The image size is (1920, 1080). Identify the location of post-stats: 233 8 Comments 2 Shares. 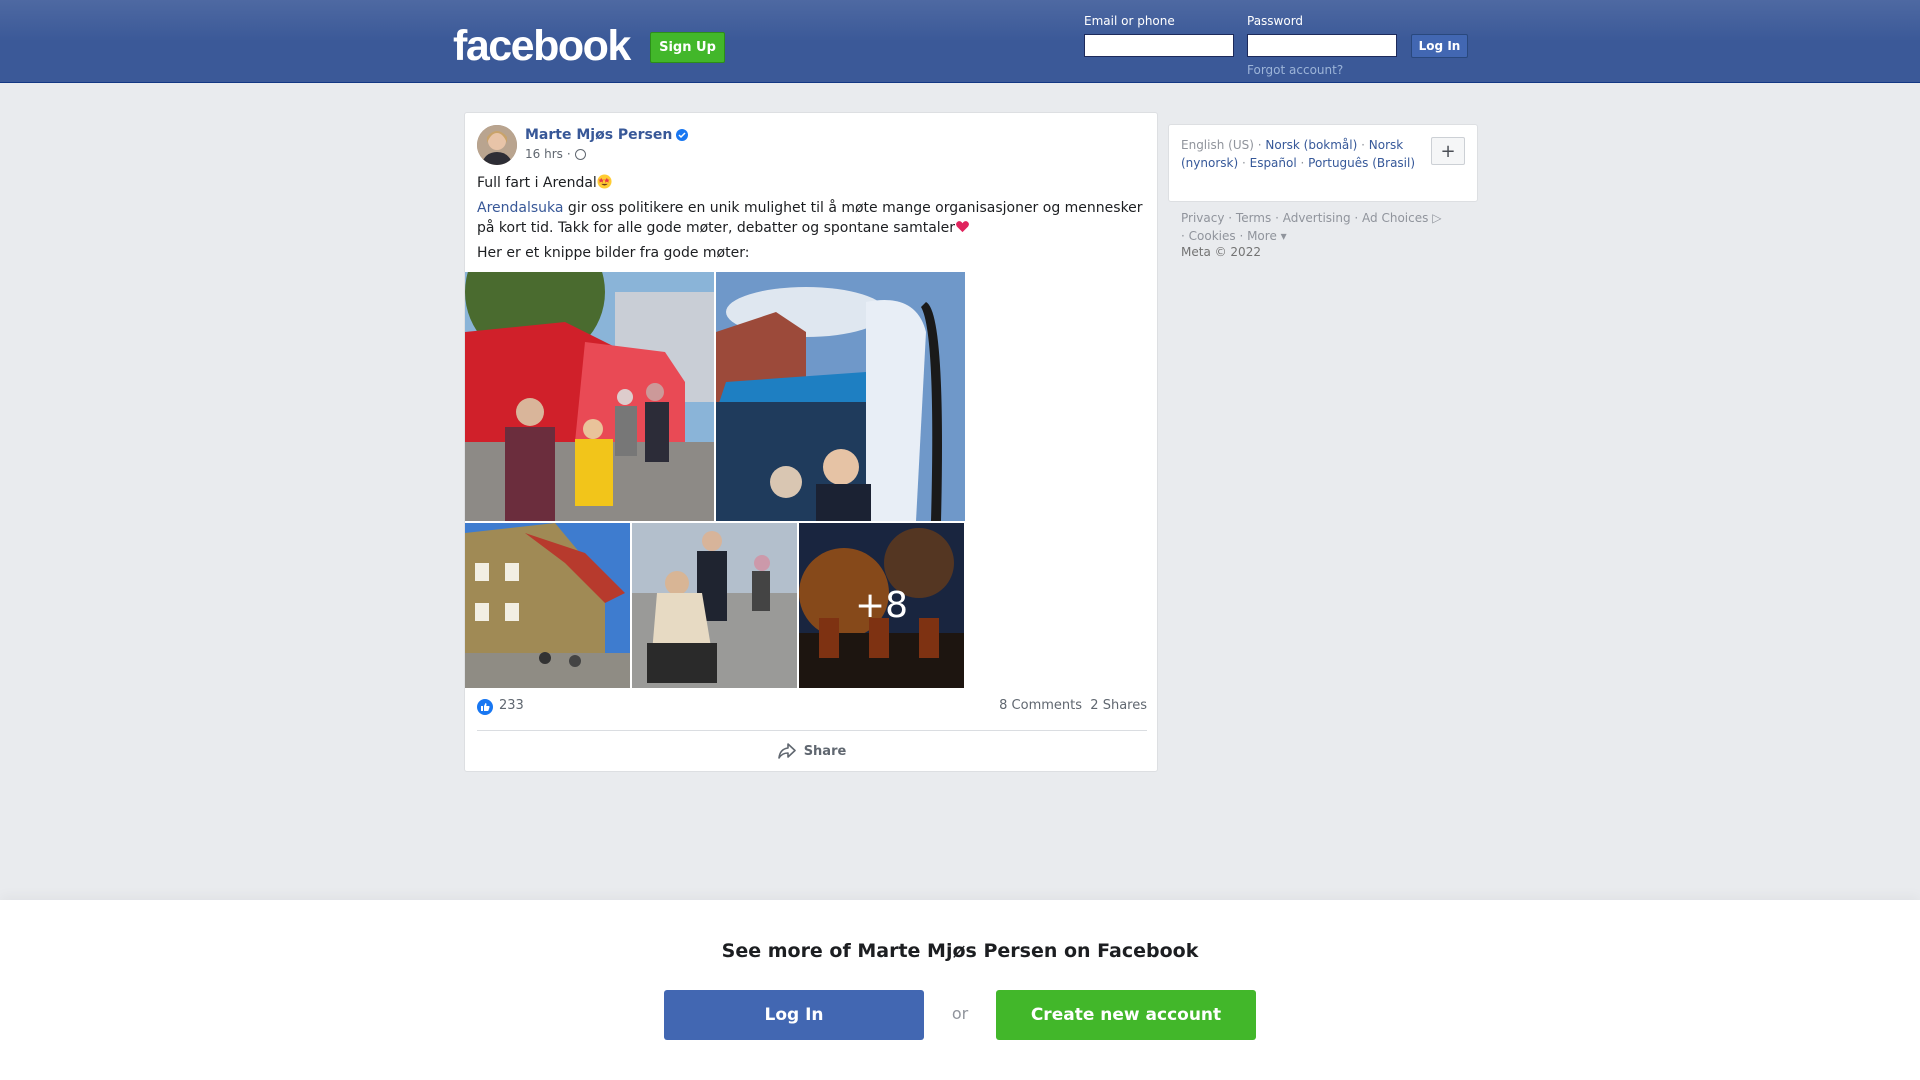
(812, 707).